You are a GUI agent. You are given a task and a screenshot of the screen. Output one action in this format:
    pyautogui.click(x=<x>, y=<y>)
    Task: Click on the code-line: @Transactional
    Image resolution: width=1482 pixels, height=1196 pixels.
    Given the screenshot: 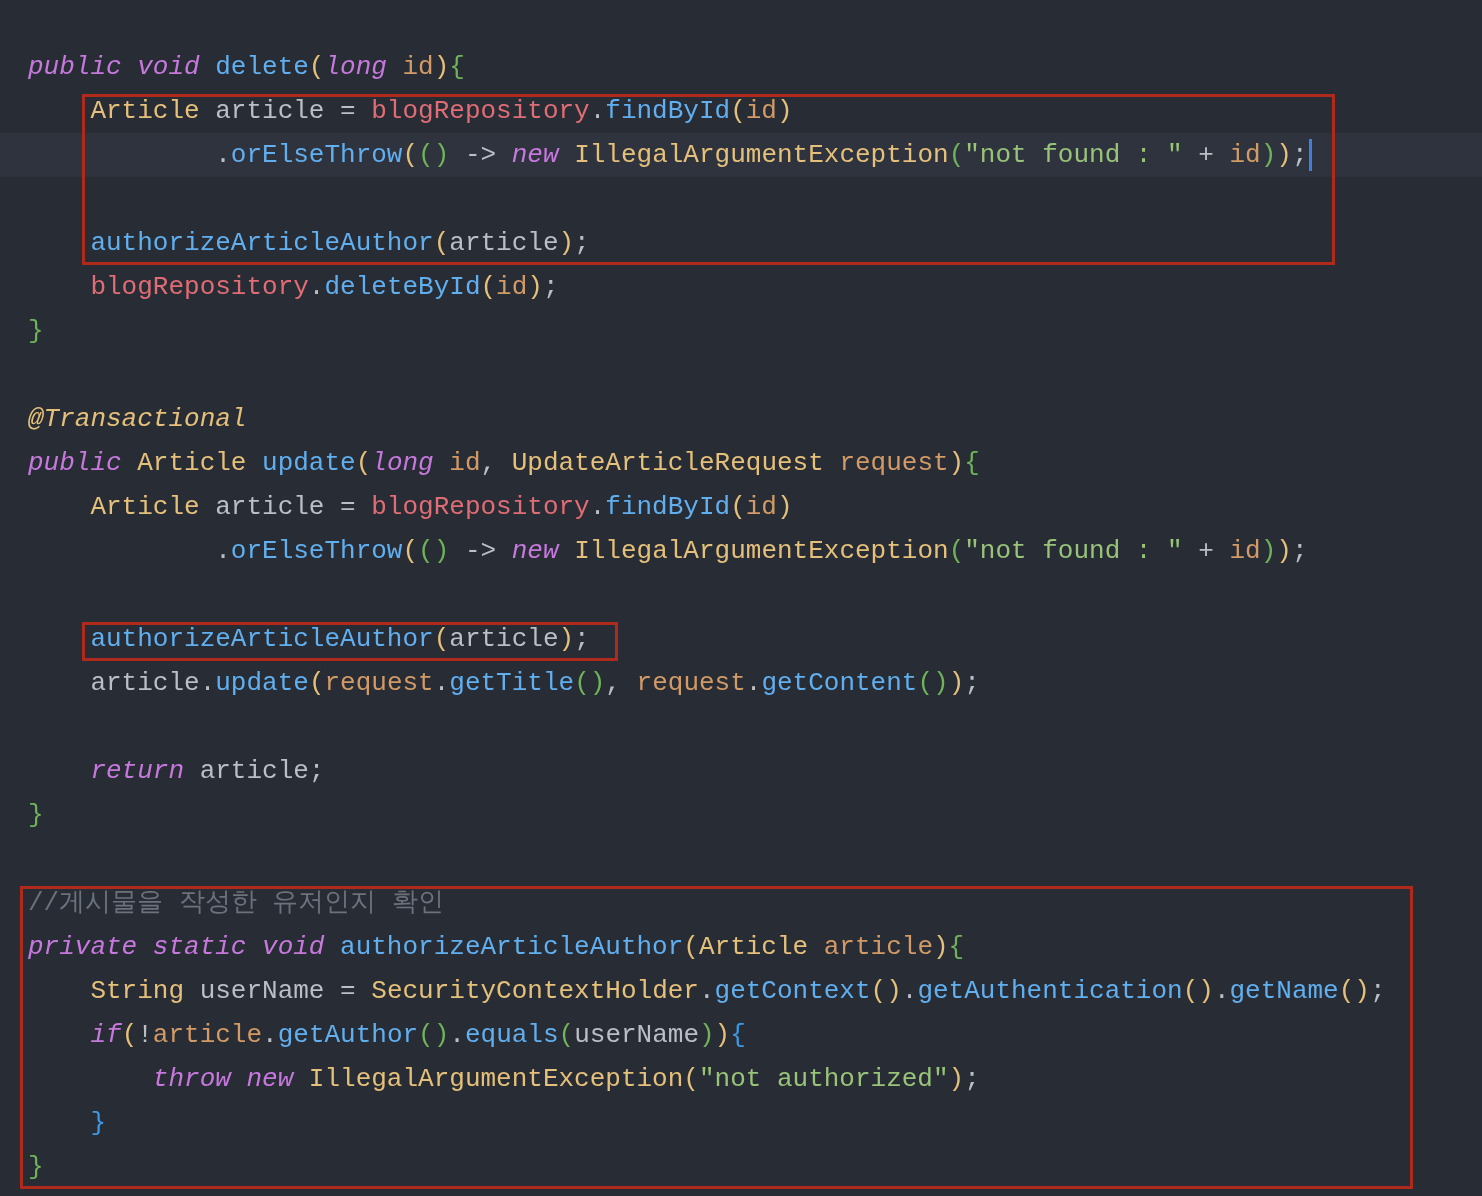 What is the action you would take?
    pyautogui.click(x=137, y=419)
    